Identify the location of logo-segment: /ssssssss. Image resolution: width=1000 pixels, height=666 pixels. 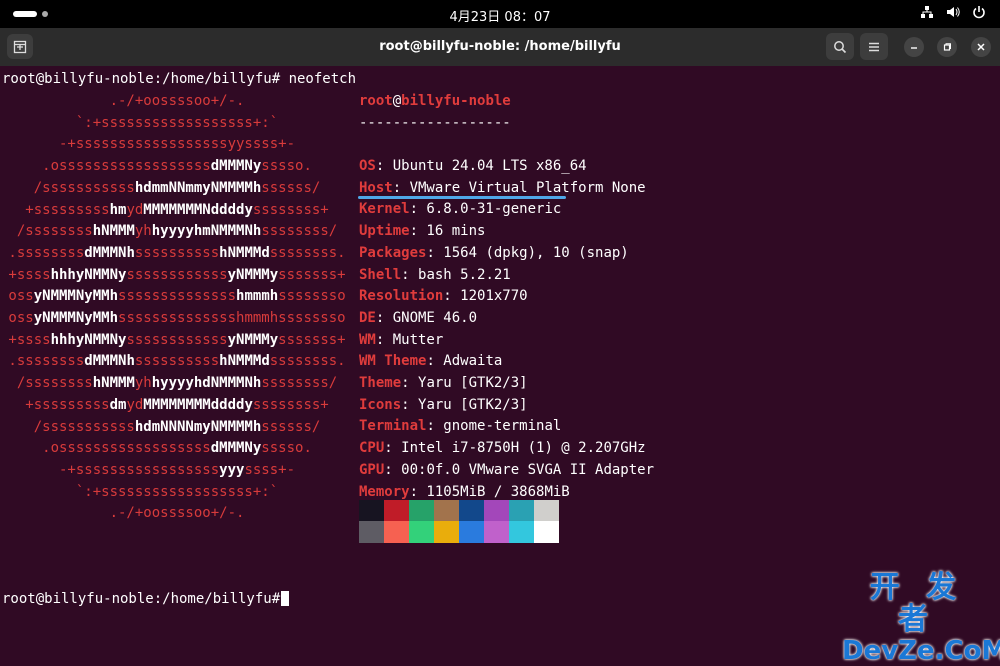
(46, 383).